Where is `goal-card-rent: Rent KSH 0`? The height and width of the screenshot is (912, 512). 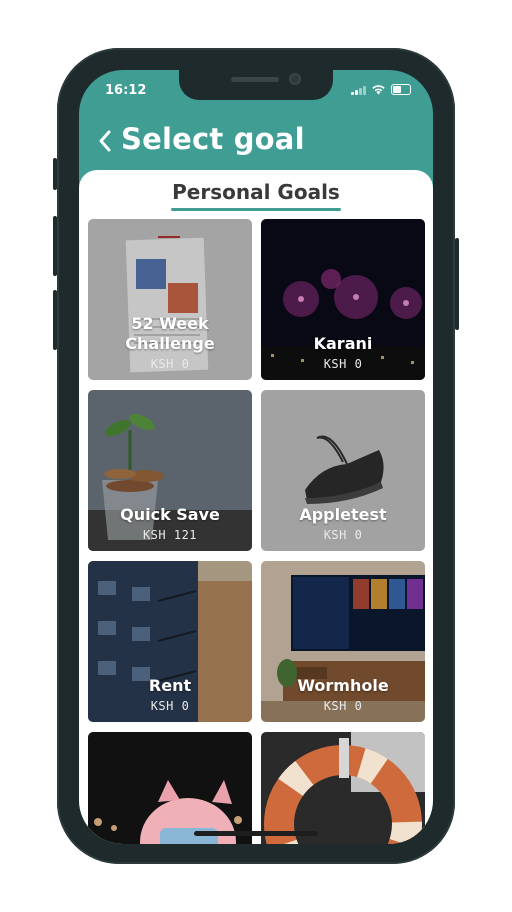 goal-card-rent: Rent KSH 0 is located at coordinates (170, 641).